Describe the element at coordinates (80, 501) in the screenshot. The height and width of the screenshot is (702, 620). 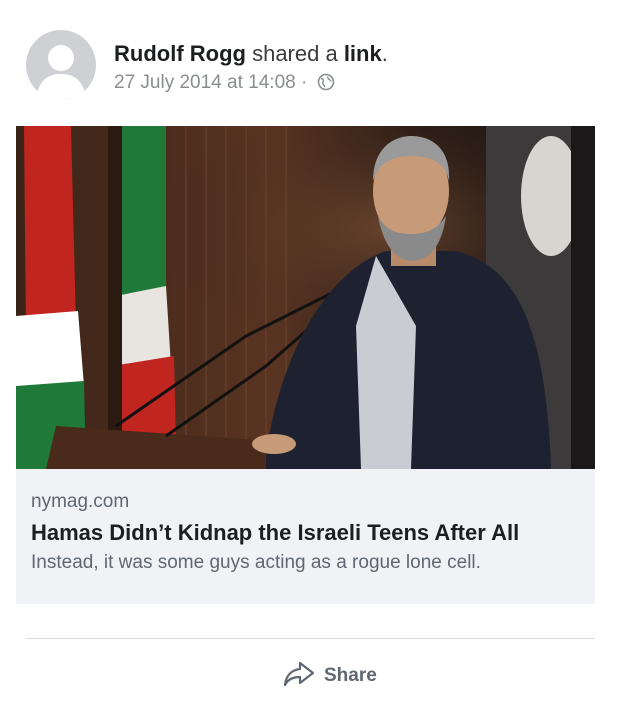
I see `link-domain: nymag.com` at that location.